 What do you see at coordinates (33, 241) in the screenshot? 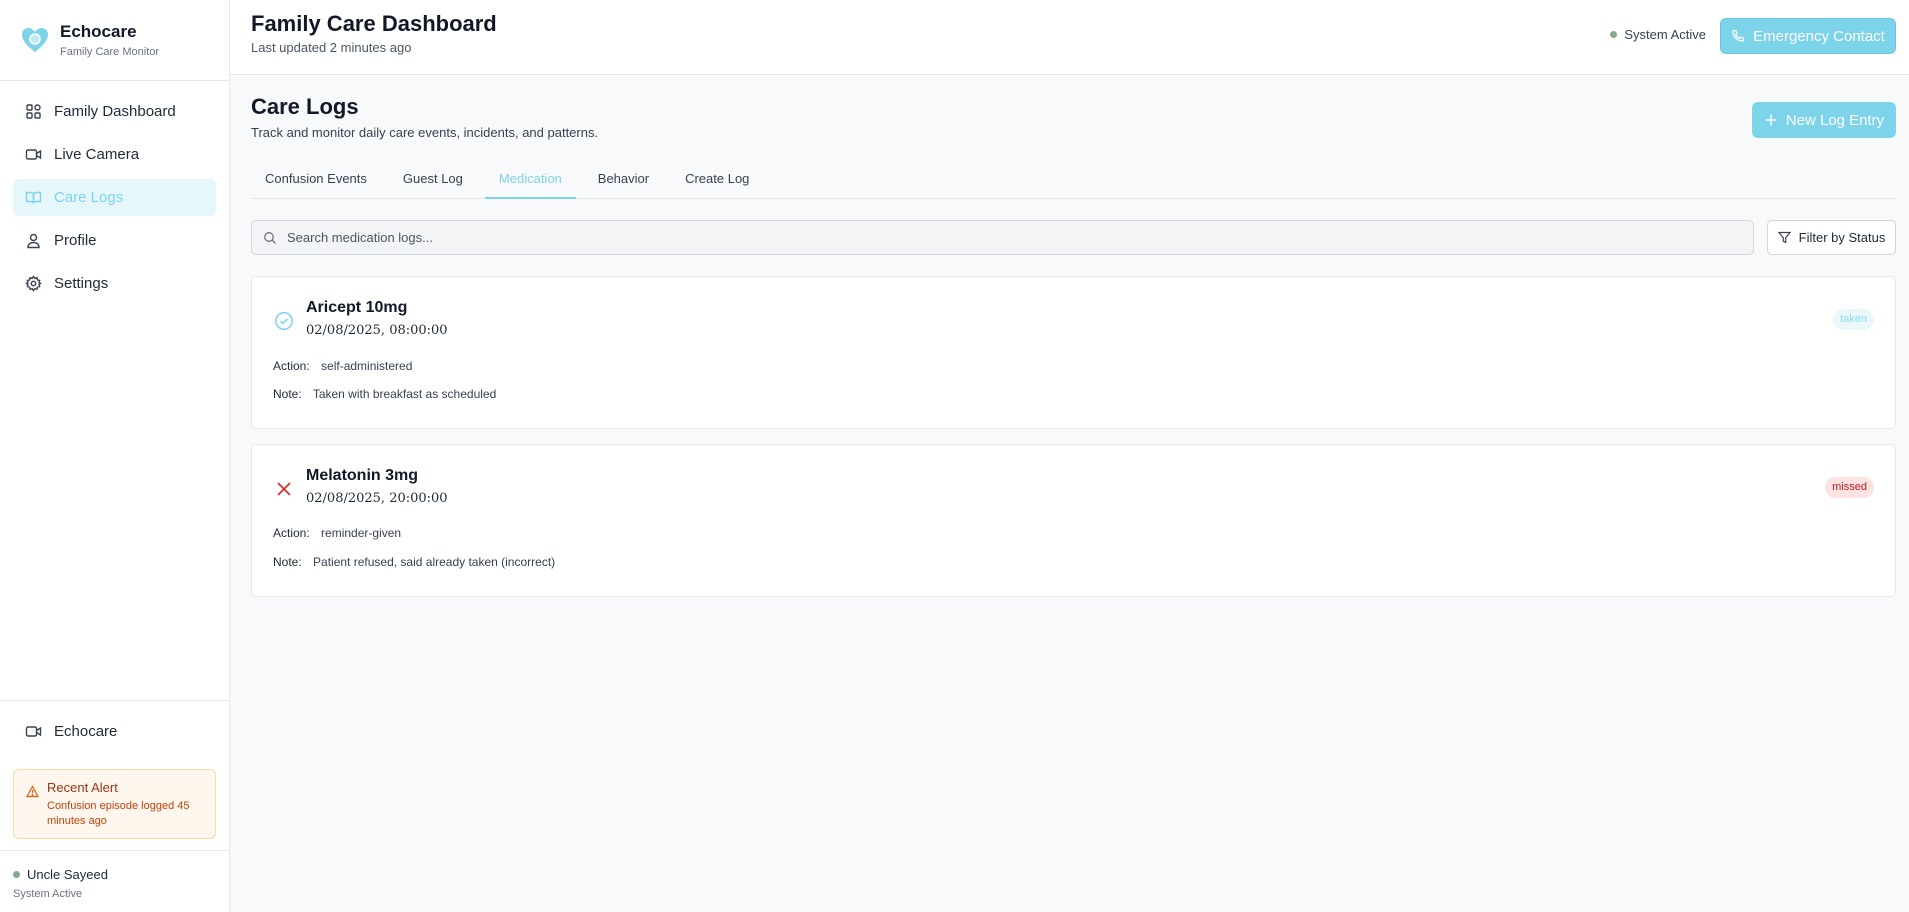
I see `user-icon` at bounding box center [33, 241].